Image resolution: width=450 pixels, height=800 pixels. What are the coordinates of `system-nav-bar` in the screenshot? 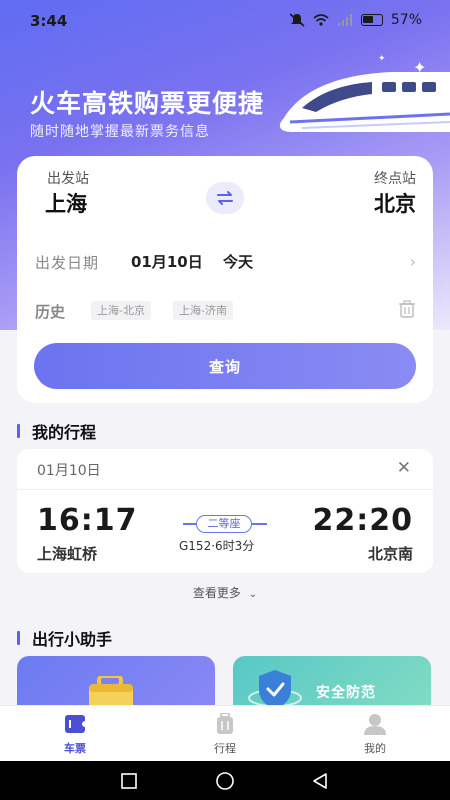 It's located at (225, 780).